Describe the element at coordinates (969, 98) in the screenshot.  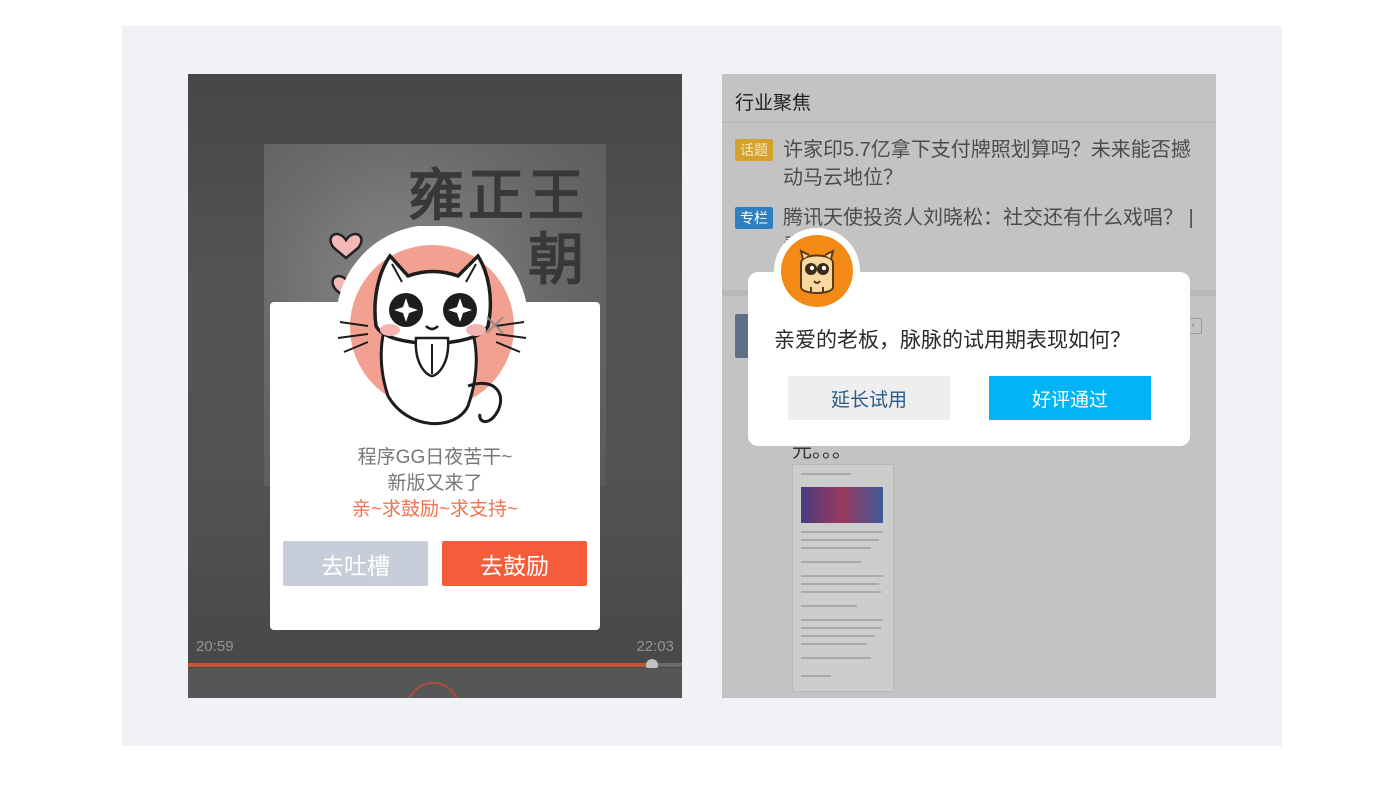
I see `feed-header: 行业聚焦` at that location.